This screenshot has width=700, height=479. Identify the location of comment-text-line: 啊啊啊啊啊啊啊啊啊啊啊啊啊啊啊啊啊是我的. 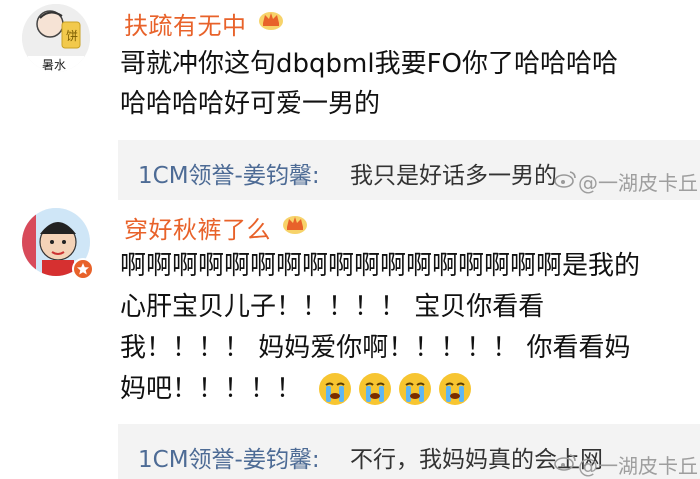
(380, 266).